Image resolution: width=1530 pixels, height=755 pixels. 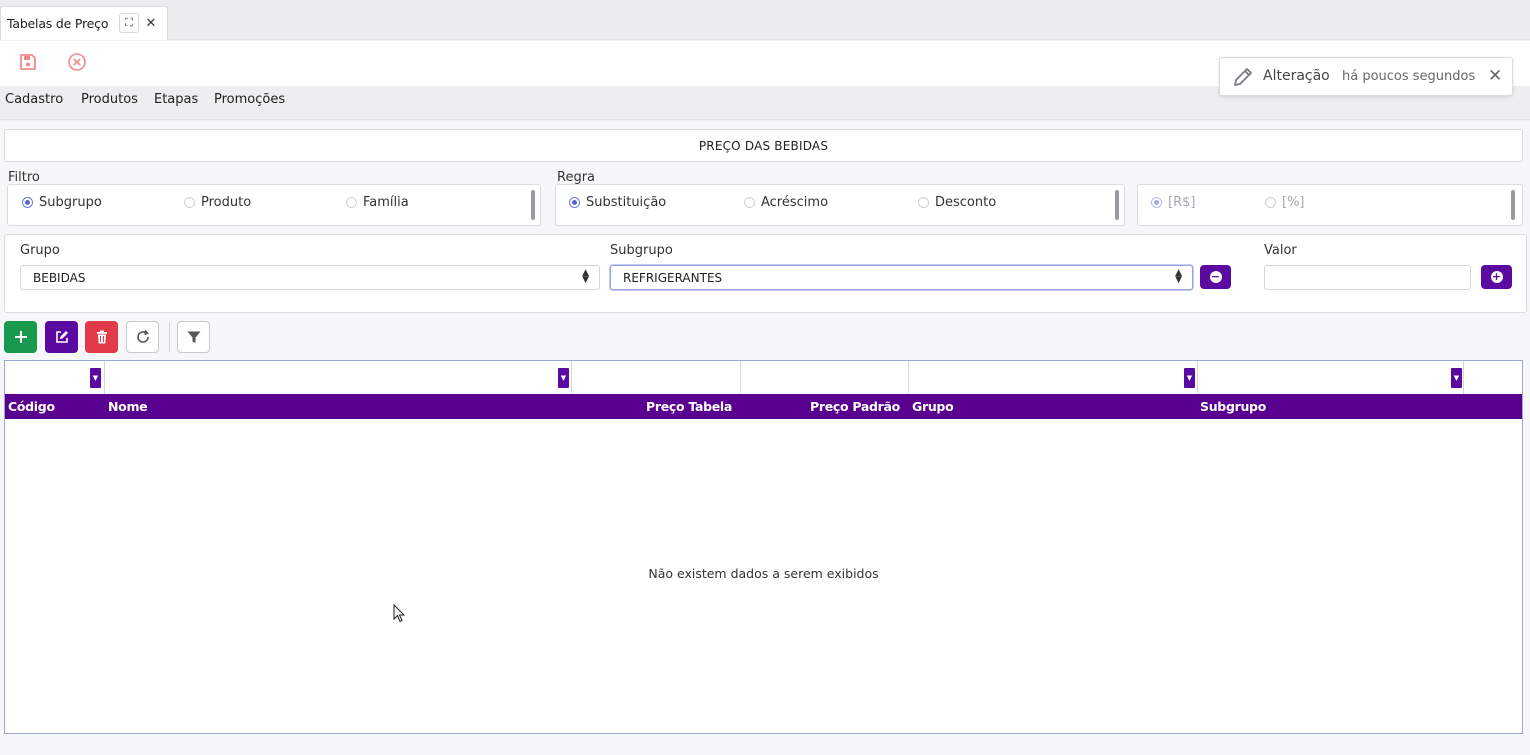 I want to click on close-tab-icon: ✕, so click(x=151, y=23).